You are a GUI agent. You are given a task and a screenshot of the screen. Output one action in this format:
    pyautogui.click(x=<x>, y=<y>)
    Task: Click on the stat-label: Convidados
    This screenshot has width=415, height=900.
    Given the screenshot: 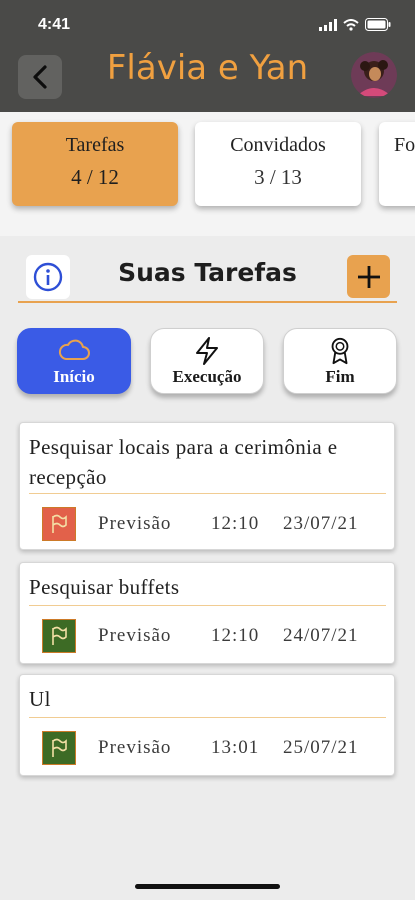 What is the action you would take?
    pyautogui.click(x=278, y=145)
    